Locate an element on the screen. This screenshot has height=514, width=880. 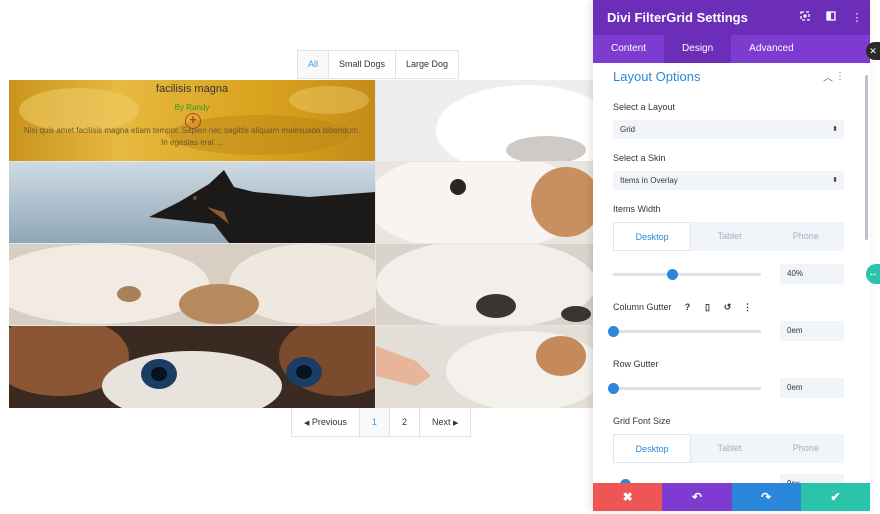
redo-button: ↷ is located at coordinates (766, 497).